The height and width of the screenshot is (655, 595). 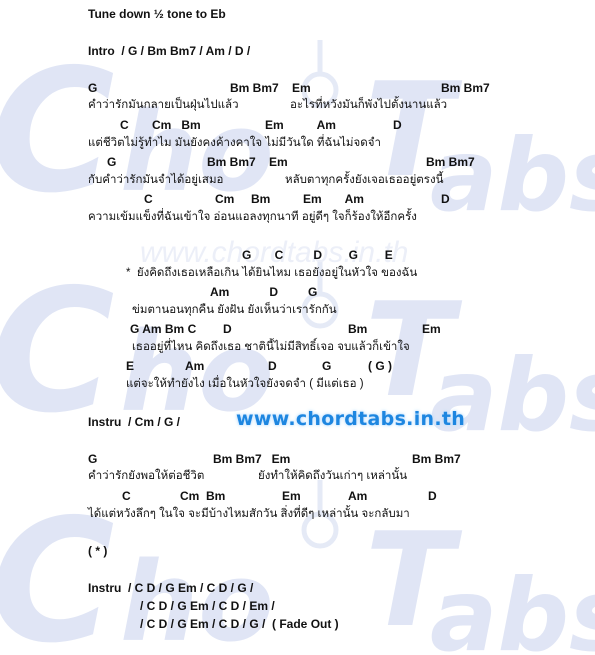 What do you see at coordinates (160, 125) in the screenshot?
I see `chord-line: C Cm Bm` at bounding box center [160, 125].